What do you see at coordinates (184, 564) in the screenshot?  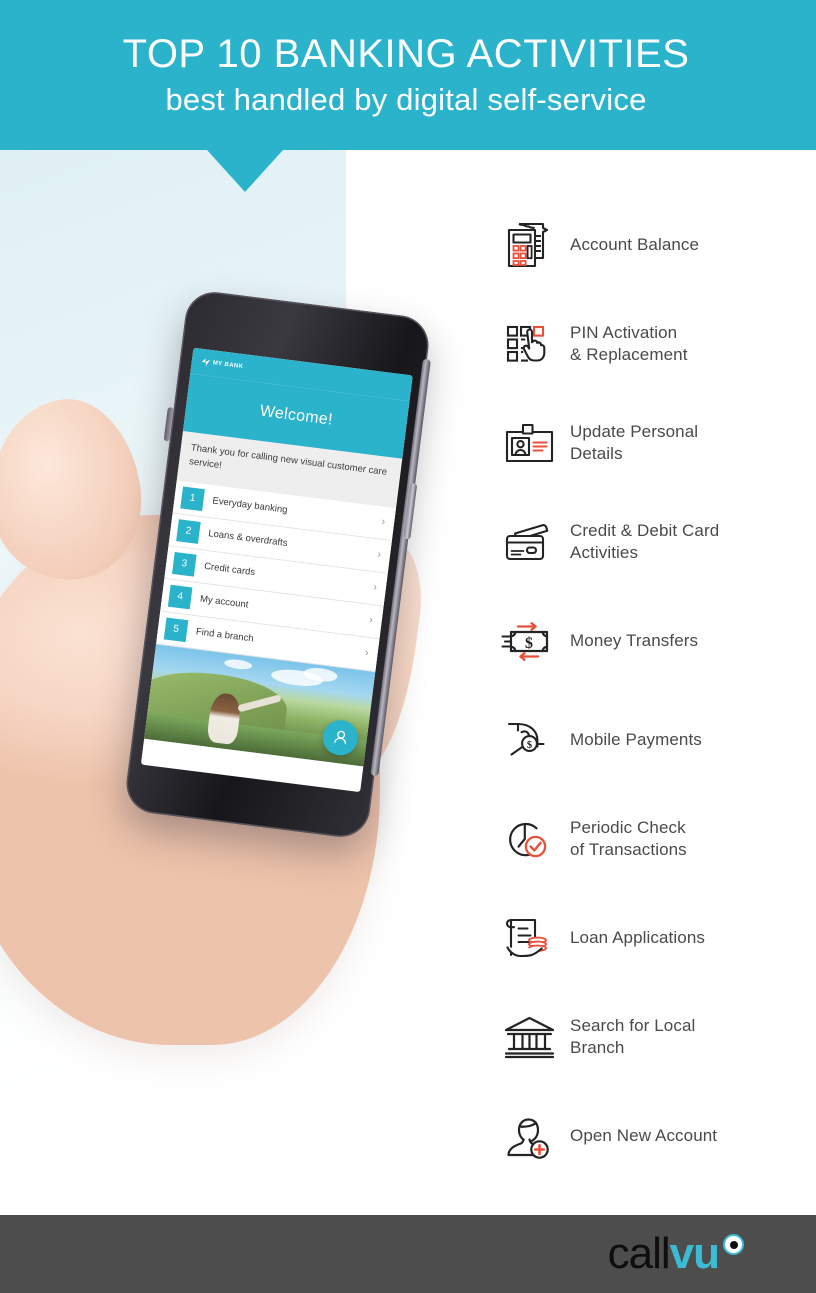 I see `app-menu-number: 3` at bounding box center [184, 564].